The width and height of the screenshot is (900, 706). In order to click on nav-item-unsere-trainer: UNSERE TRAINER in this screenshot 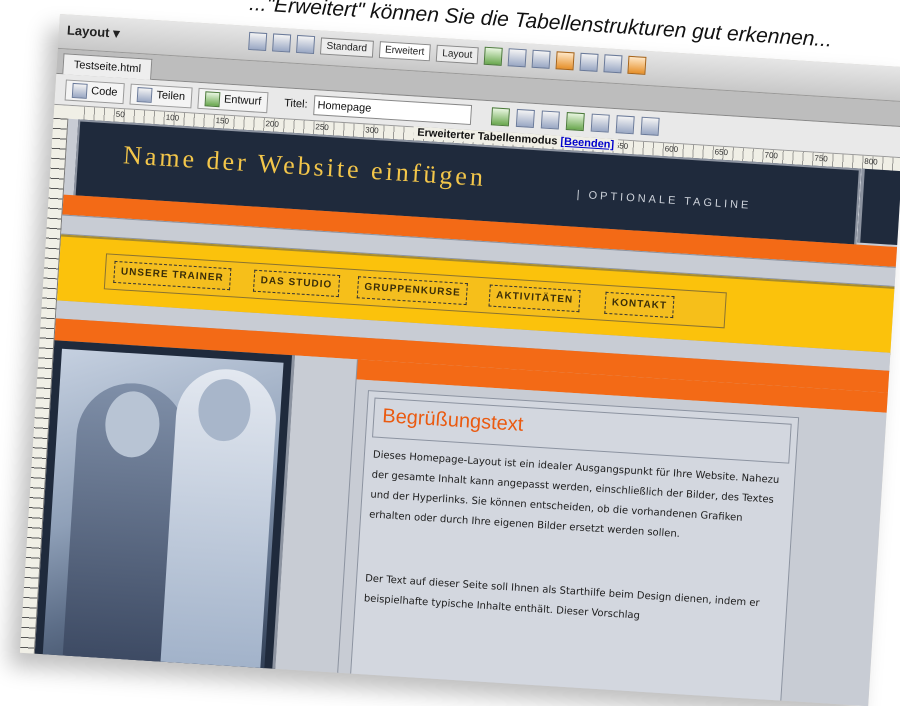, I will do `click(172, 275)`.